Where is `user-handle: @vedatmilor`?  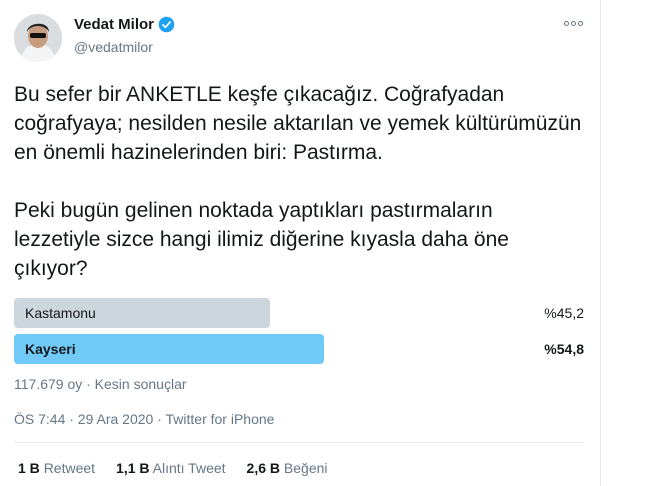 user-handle: @vedatmilor is located at coordinates (113, 47).